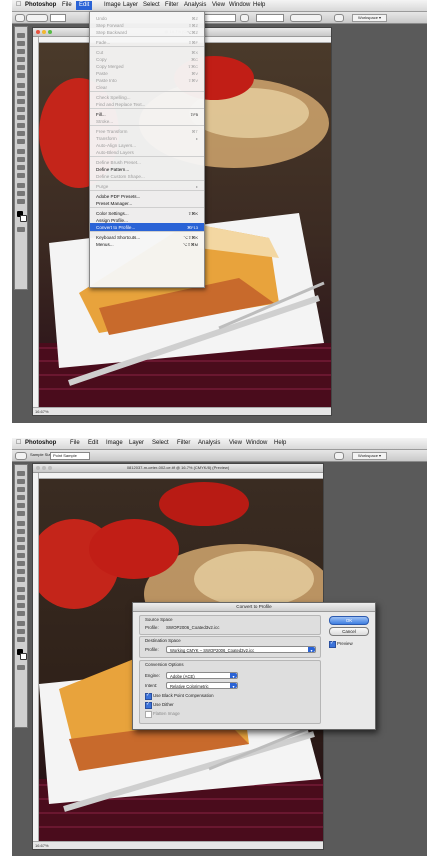 The image size is (438, 856). Describe the element at coordinates (244, 18) in the screenshot. I see `swap-icon` at that location.